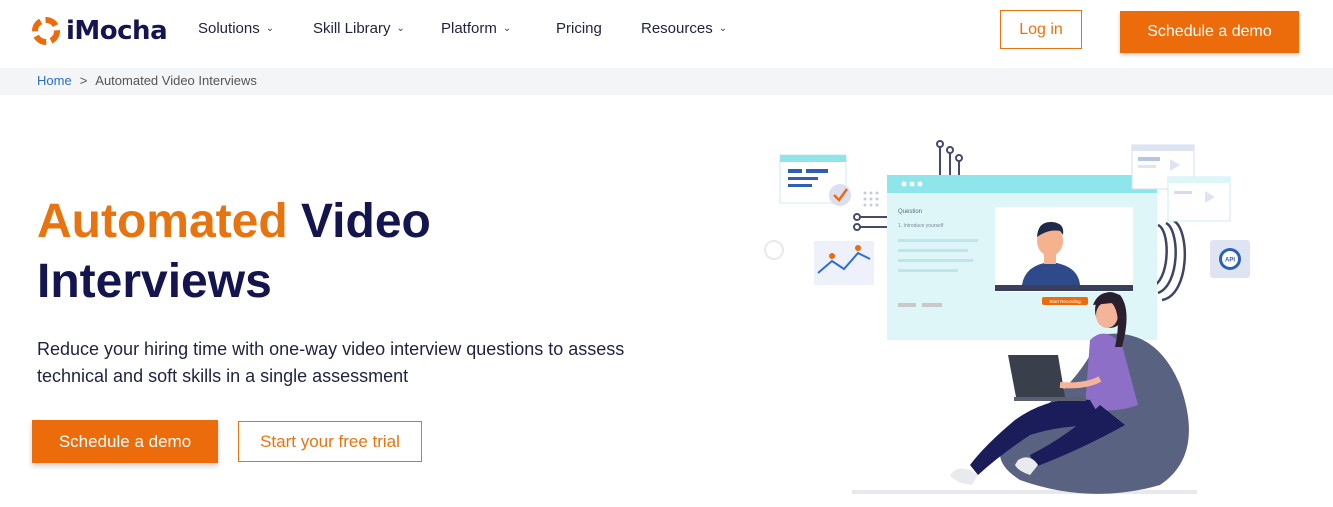 The height and width of the screenshot is (507, 1333). What do you see at coordinates (366, 221) in the screenshot?
I see `title-word-video: Video` at bounding box center [366, 221].